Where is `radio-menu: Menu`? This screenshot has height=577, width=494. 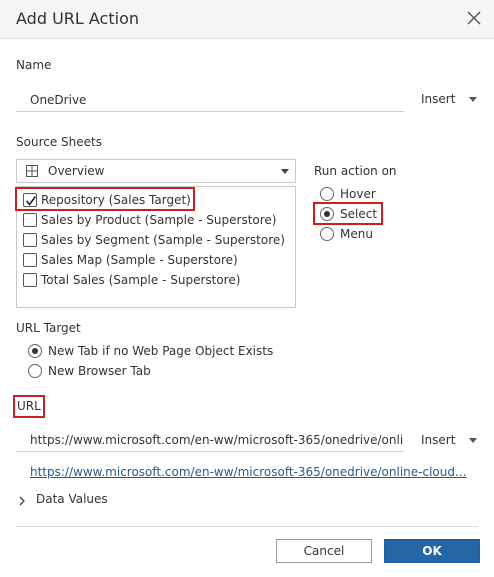
radio-menu: Menu is located at coordinates (360, 234).